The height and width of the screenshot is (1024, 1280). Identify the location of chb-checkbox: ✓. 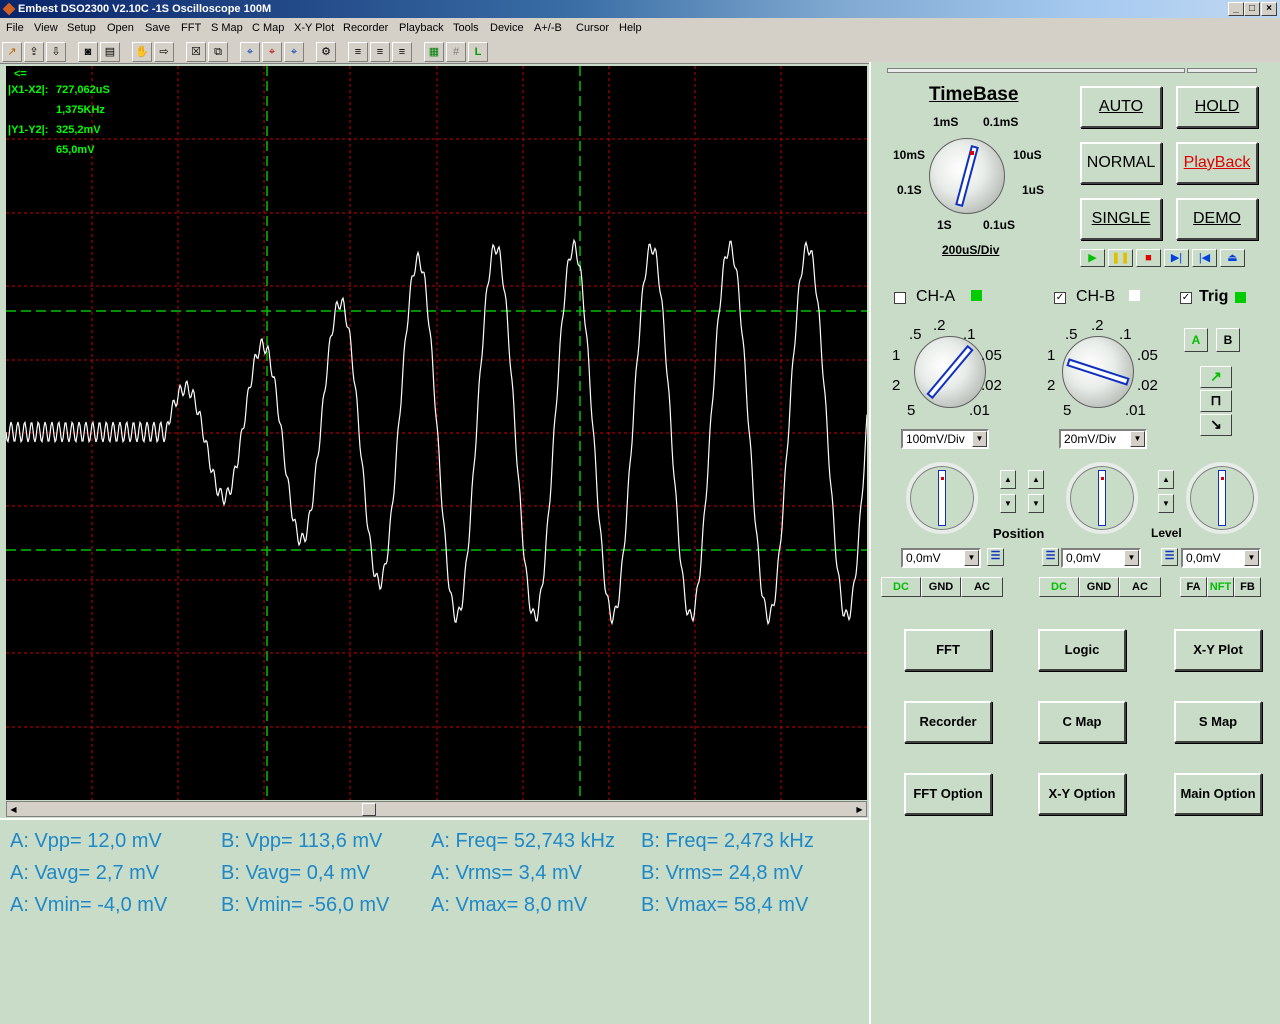
(1060, 298).